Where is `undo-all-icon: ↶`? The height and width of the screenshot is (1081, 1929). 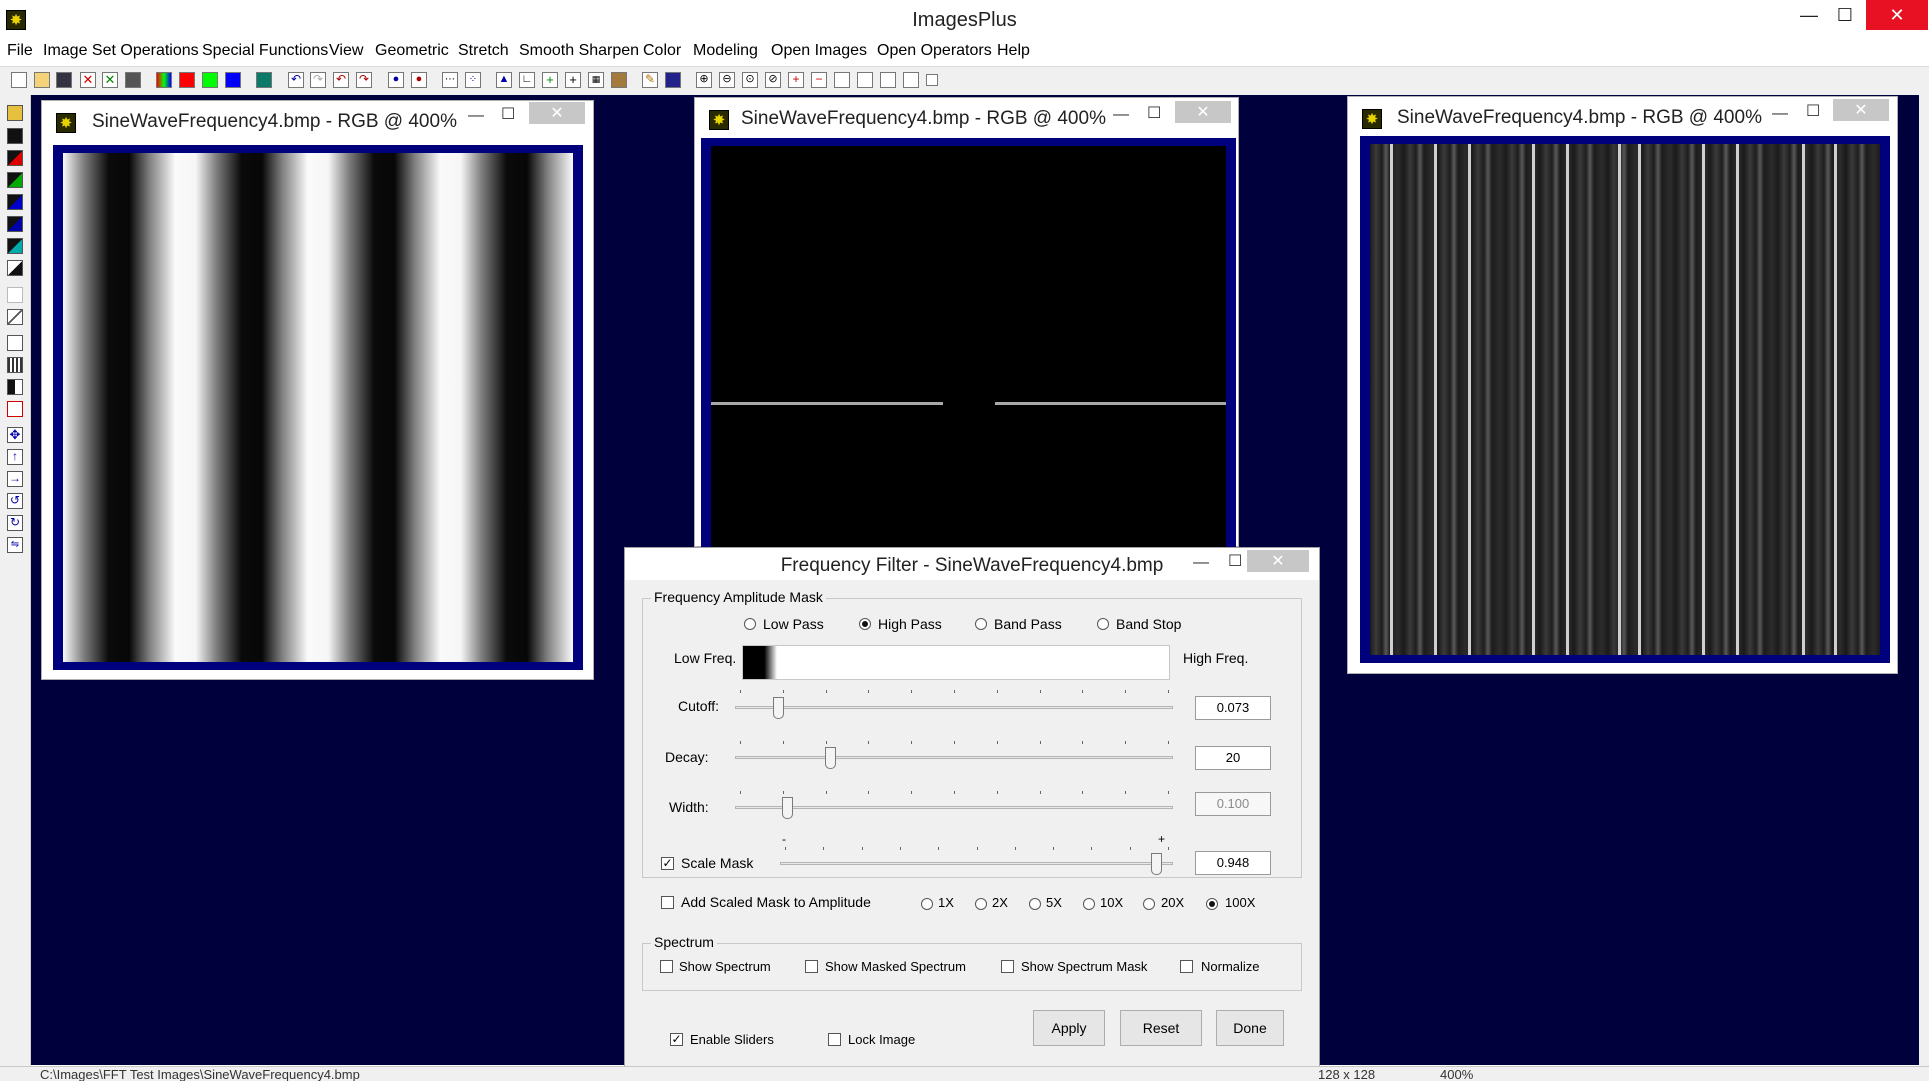 undo-all-icon: ↶ is located at coordinates (341, 80).